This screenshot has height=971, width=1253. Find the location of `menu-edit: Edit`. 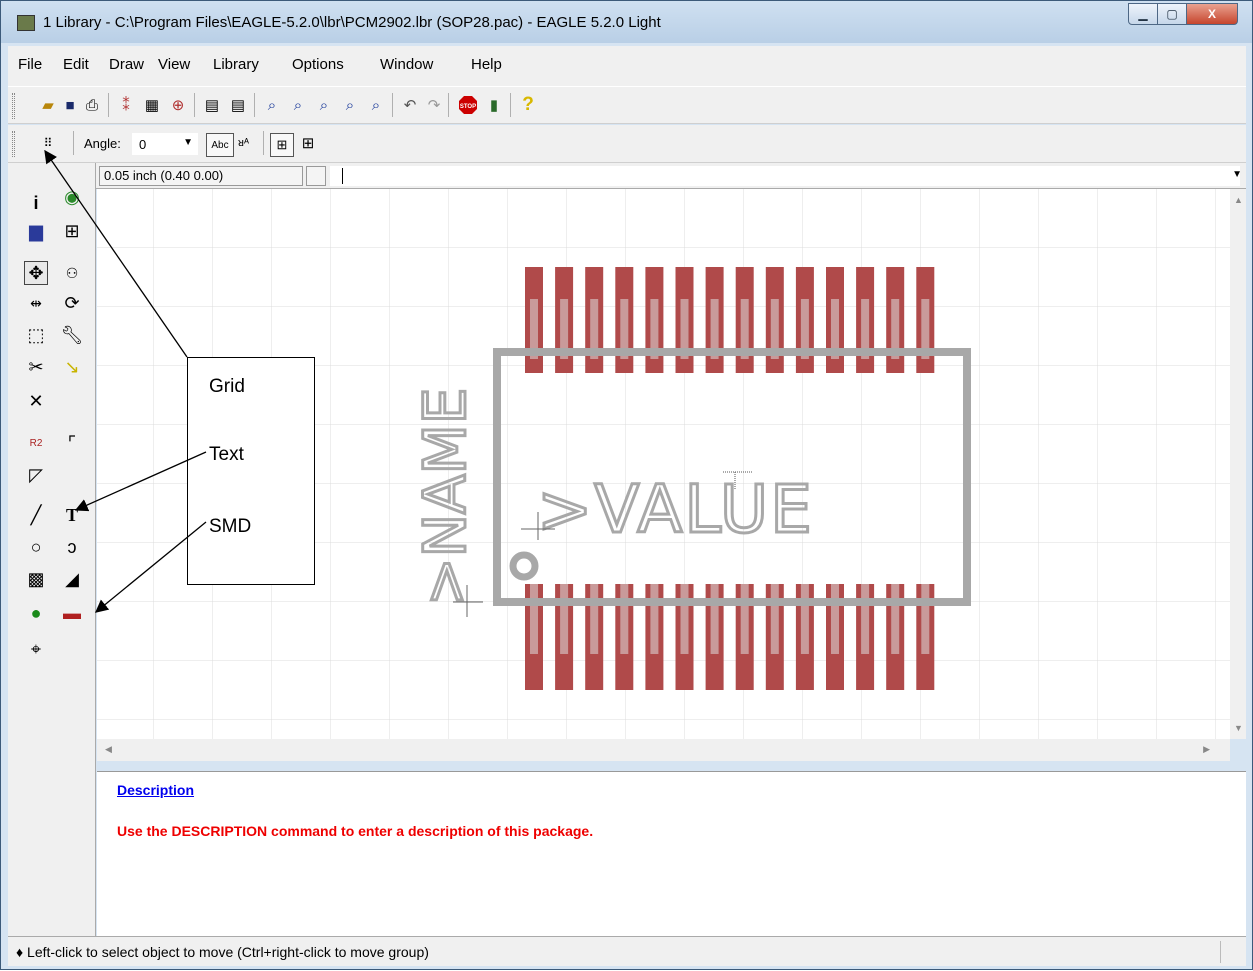

menu-edit: Edit is located at coordinates (76, 64).